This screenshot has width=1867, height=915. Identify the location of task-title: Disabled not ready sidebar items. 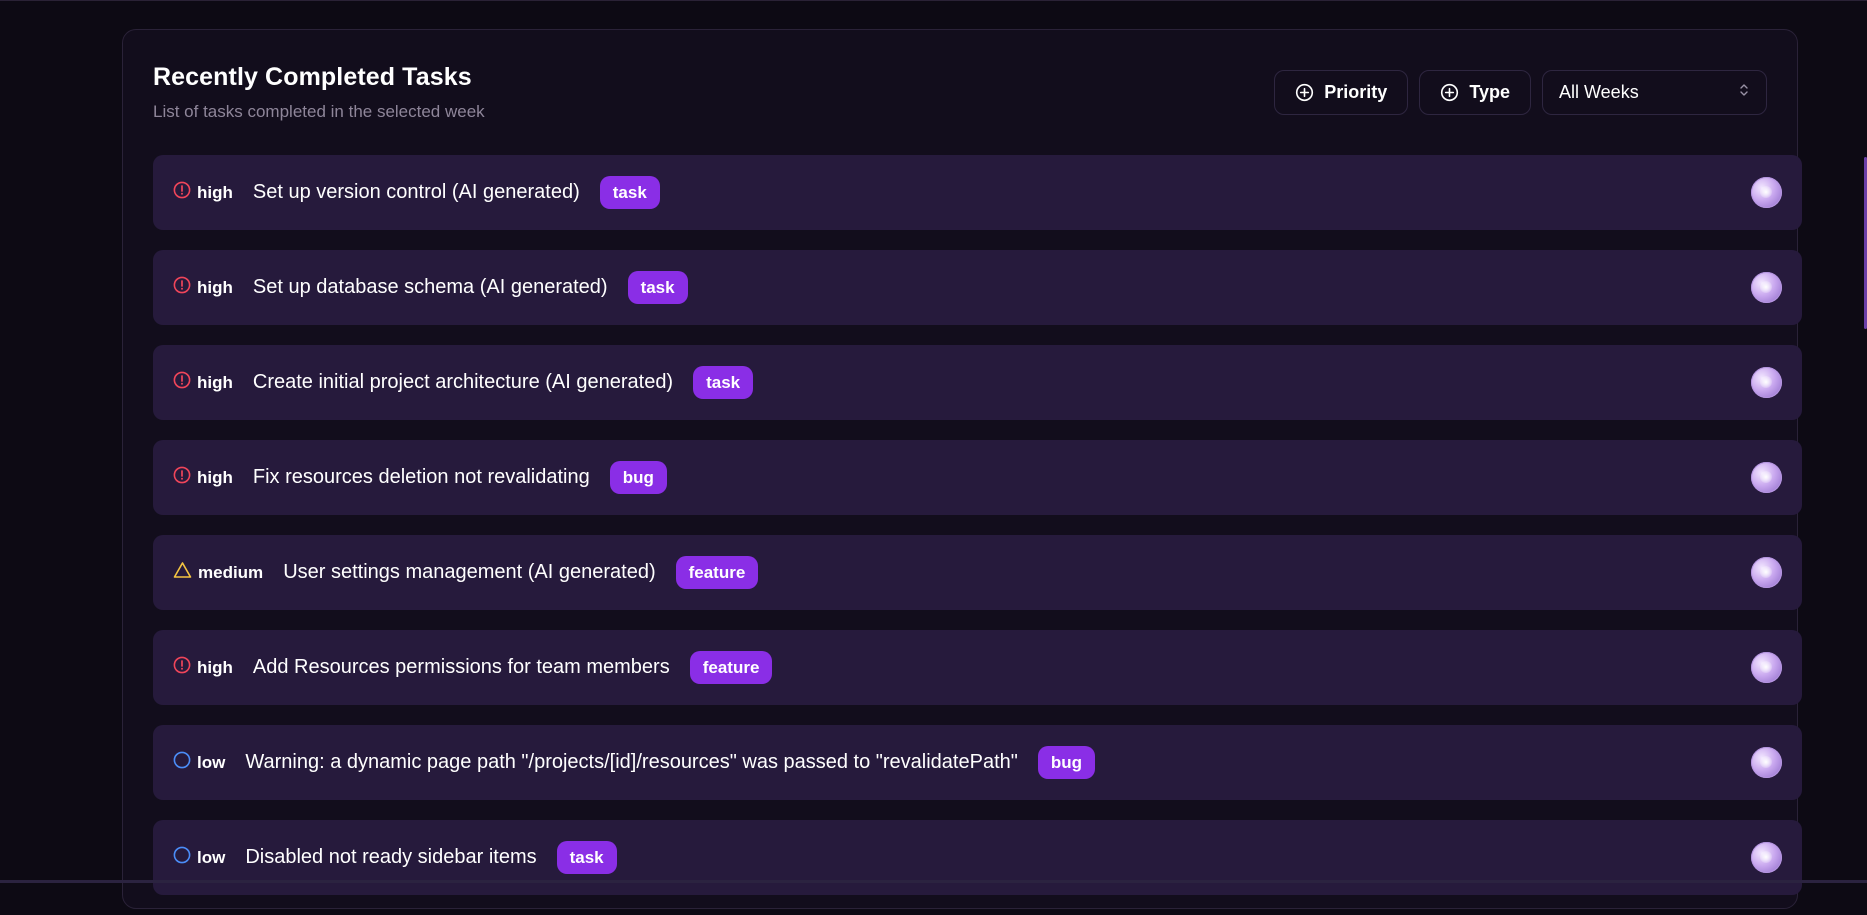
(391, 857).